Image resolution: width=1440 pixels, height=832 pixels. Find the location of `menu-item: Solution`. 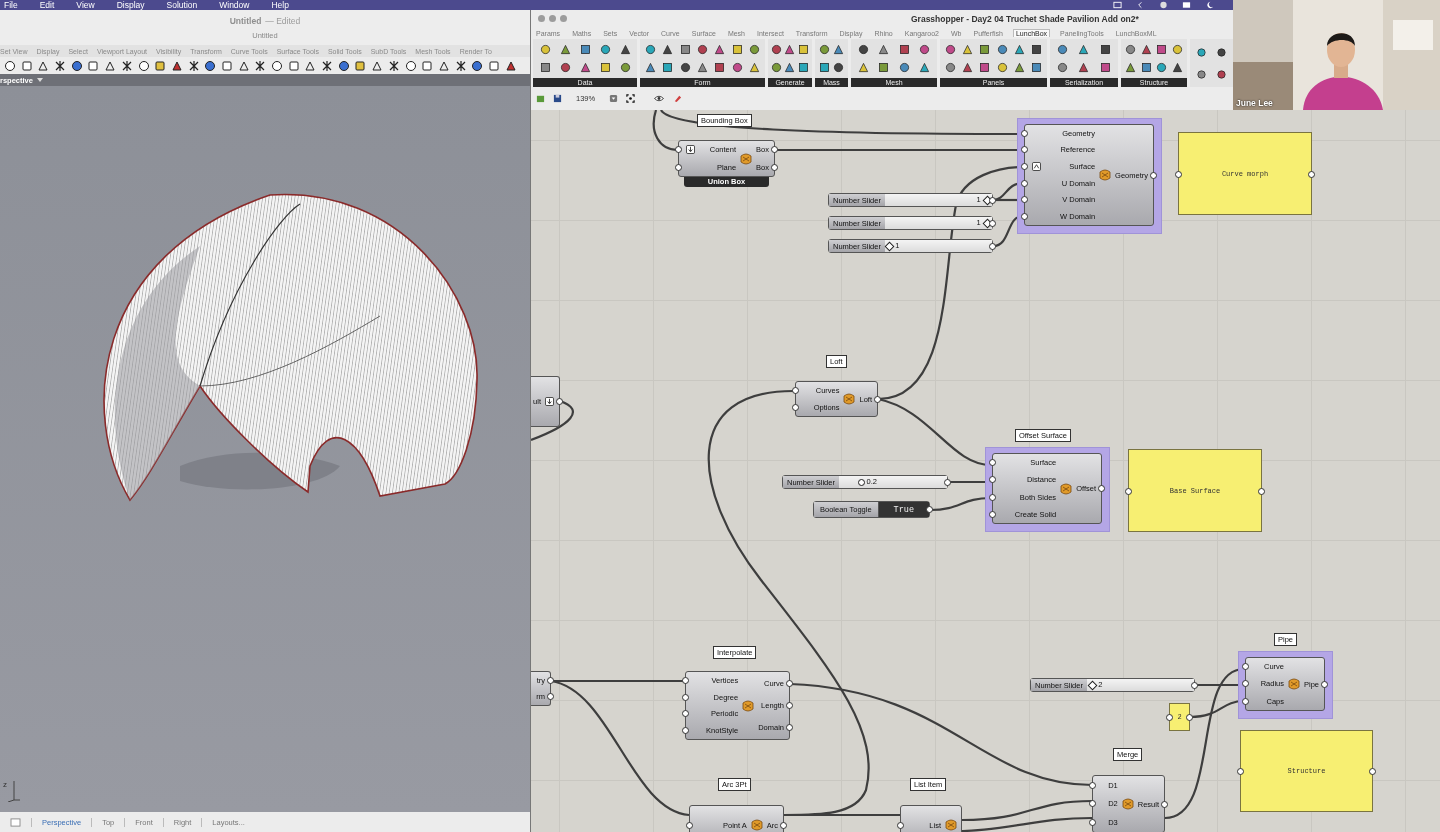

menu-item: Solution is located at coordinates (182, 5).